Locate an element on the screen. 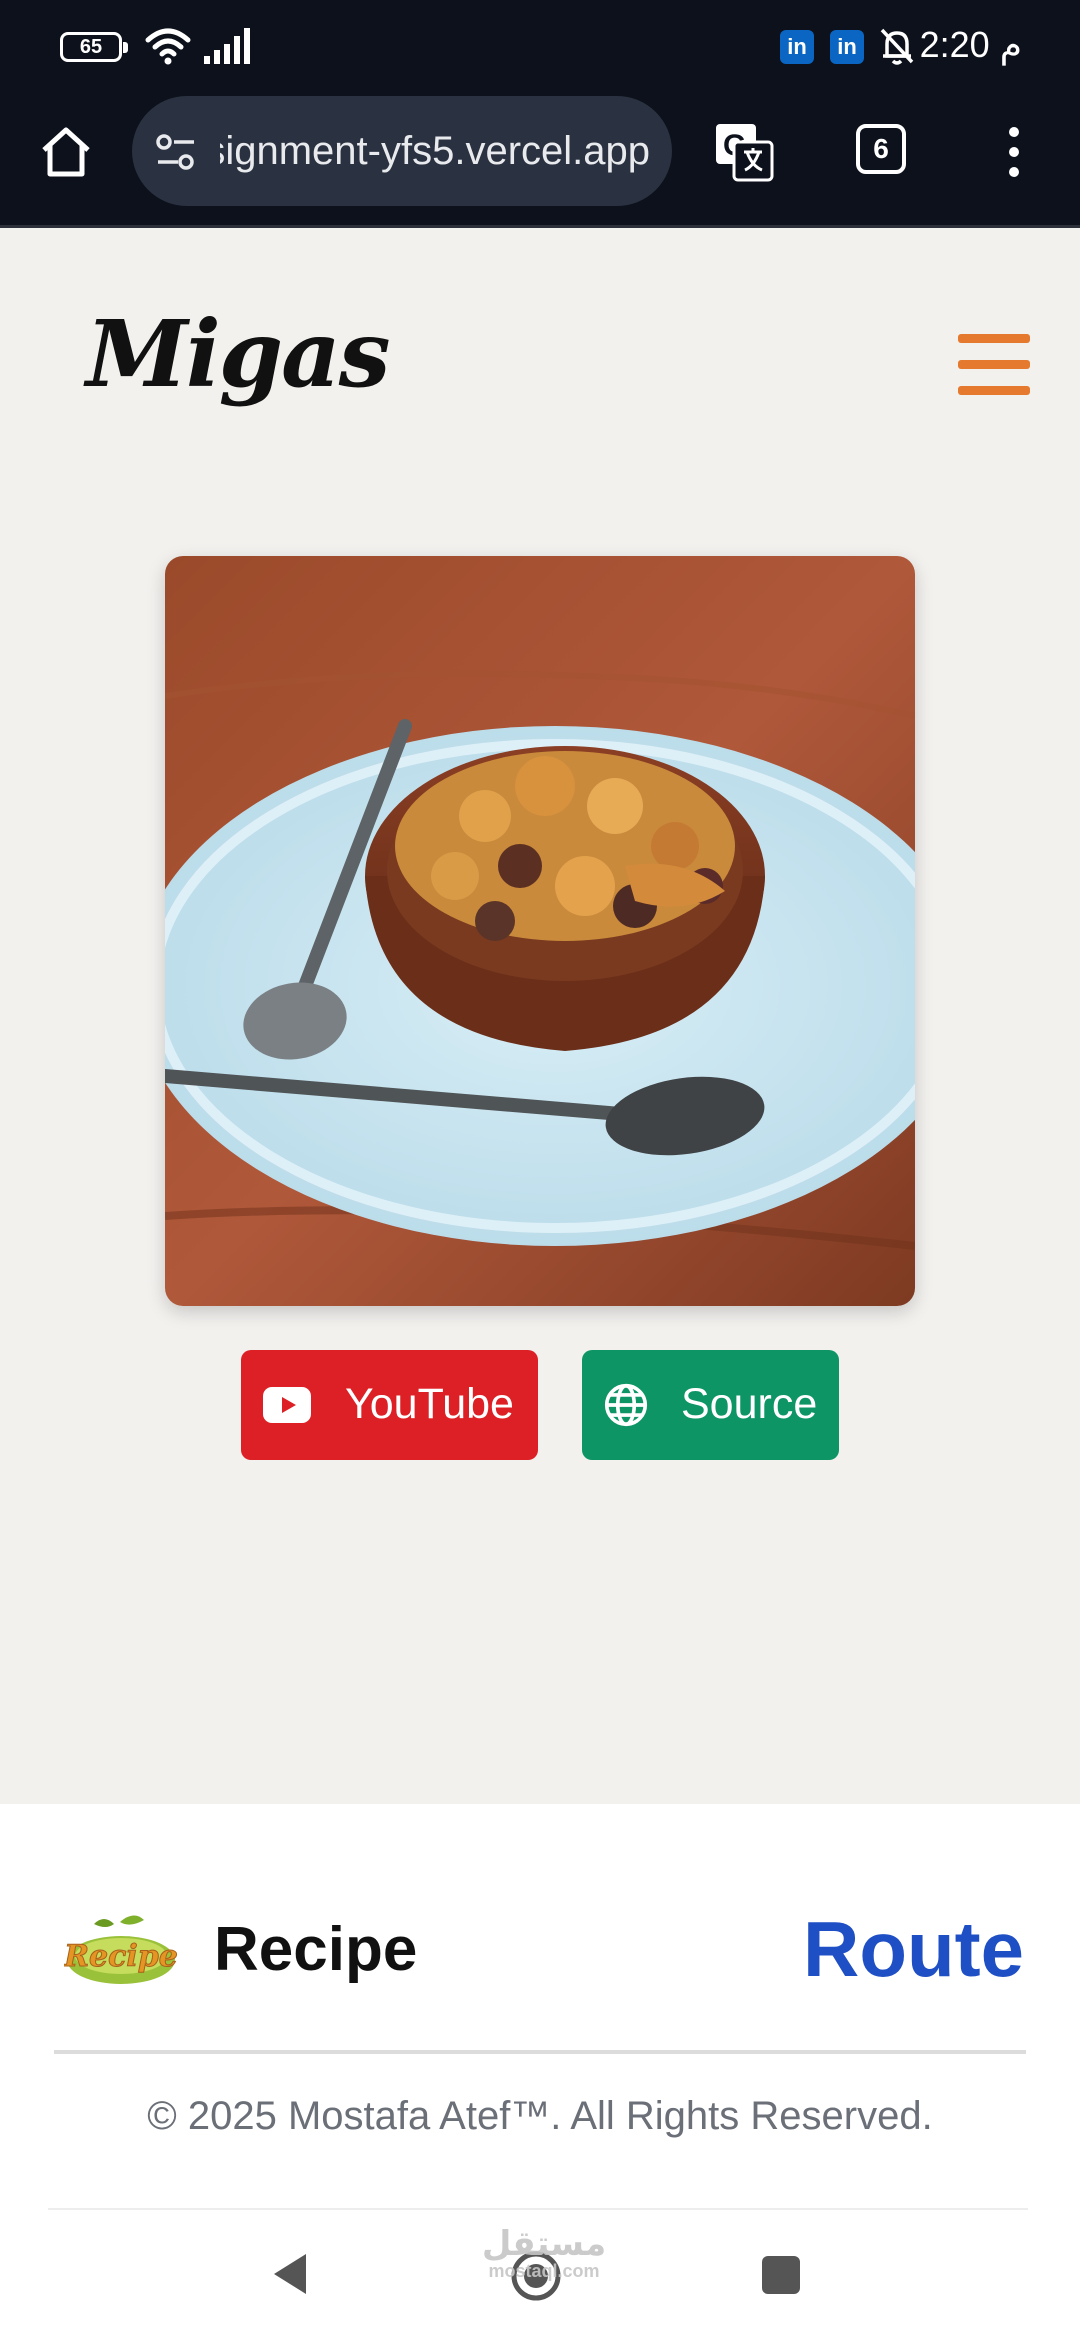 Image resolution: width=1080 pixels, height=2340 pixels. more-options-icon is located at coordinates (1014, 152).